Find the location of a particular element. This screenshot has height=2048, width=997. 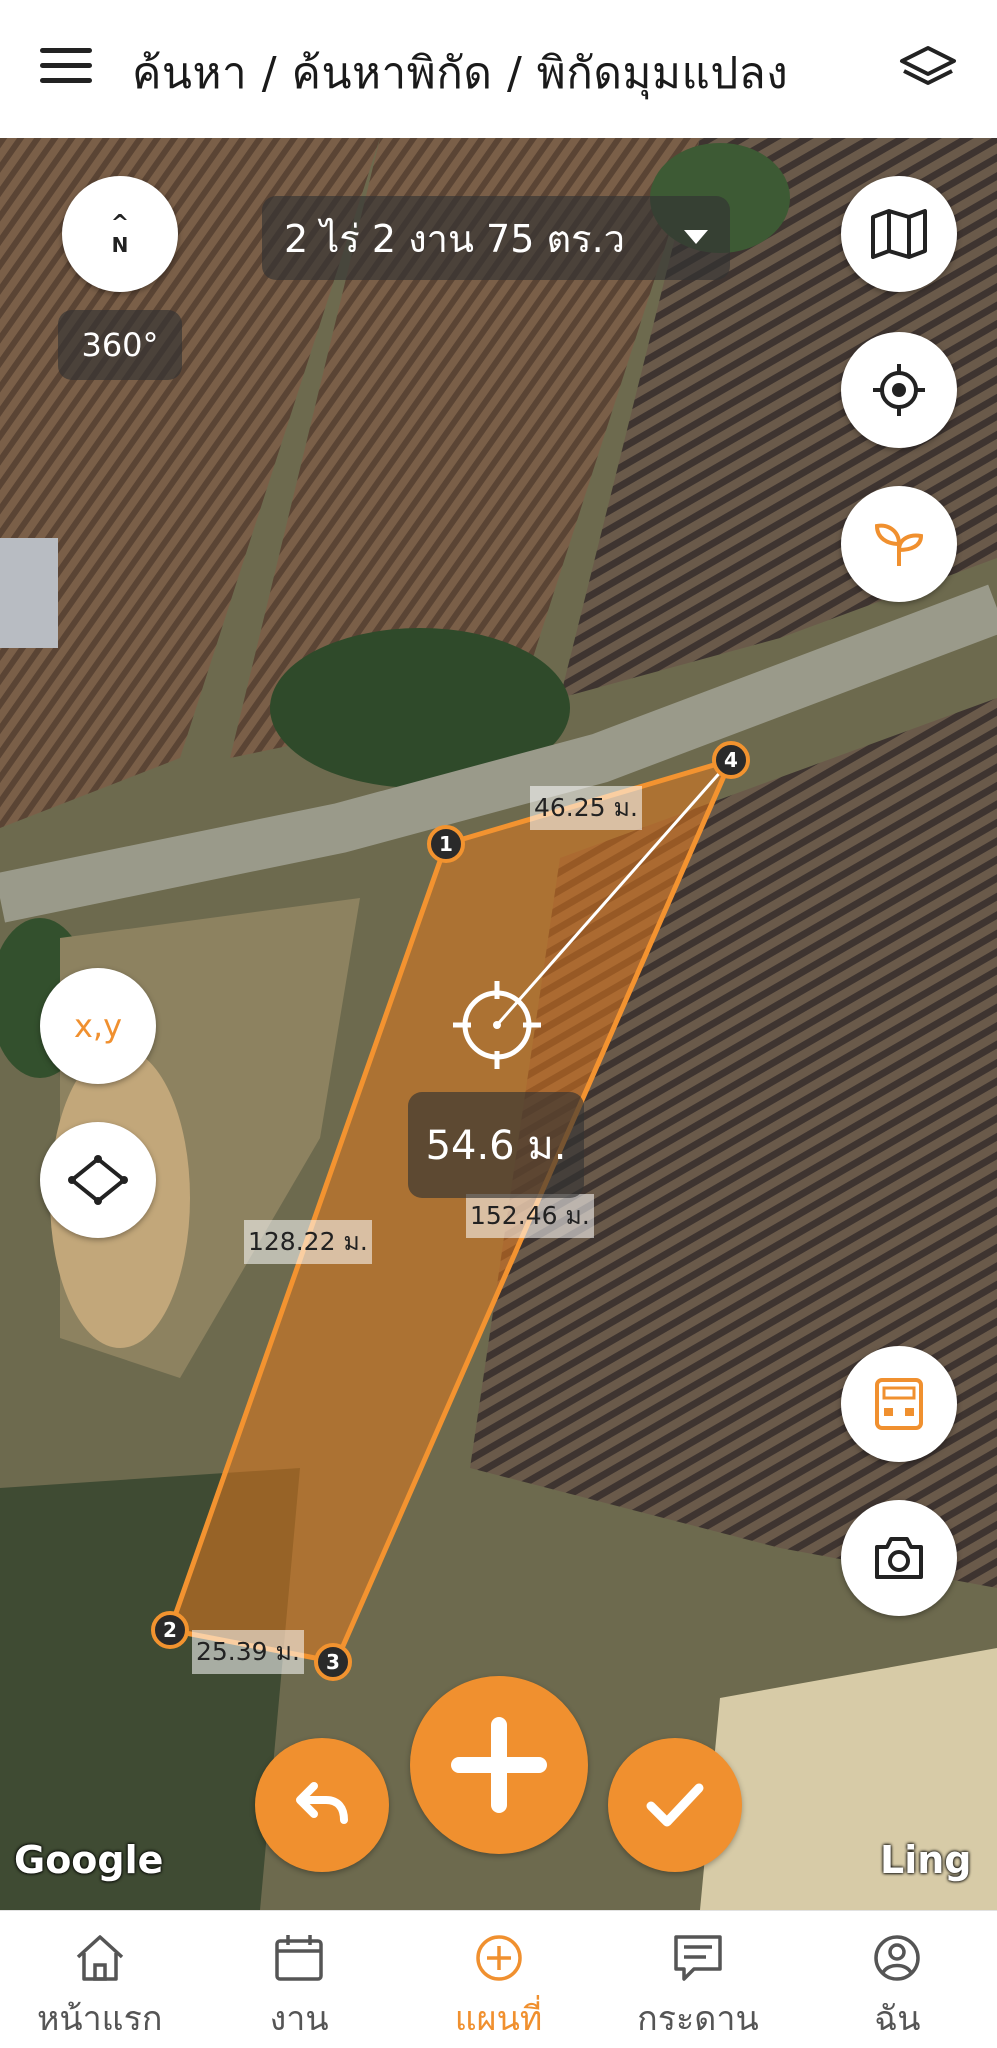

vertex-marker-2: 2 is located at coordinates (170, 1630).